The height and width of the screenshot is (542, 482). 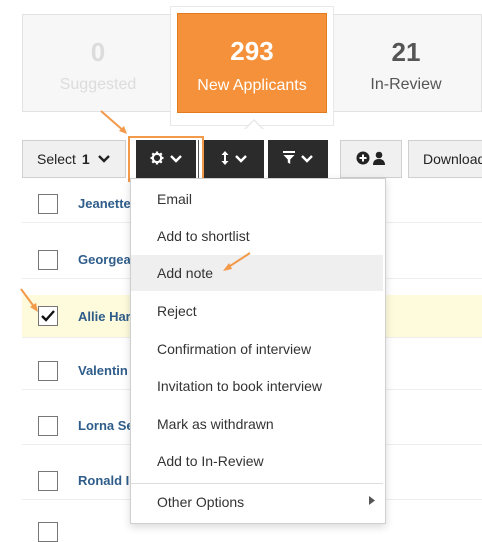 I want to click on menu-item-add-to-shortlist: Add to shortlist, so click(x=257, y=236).